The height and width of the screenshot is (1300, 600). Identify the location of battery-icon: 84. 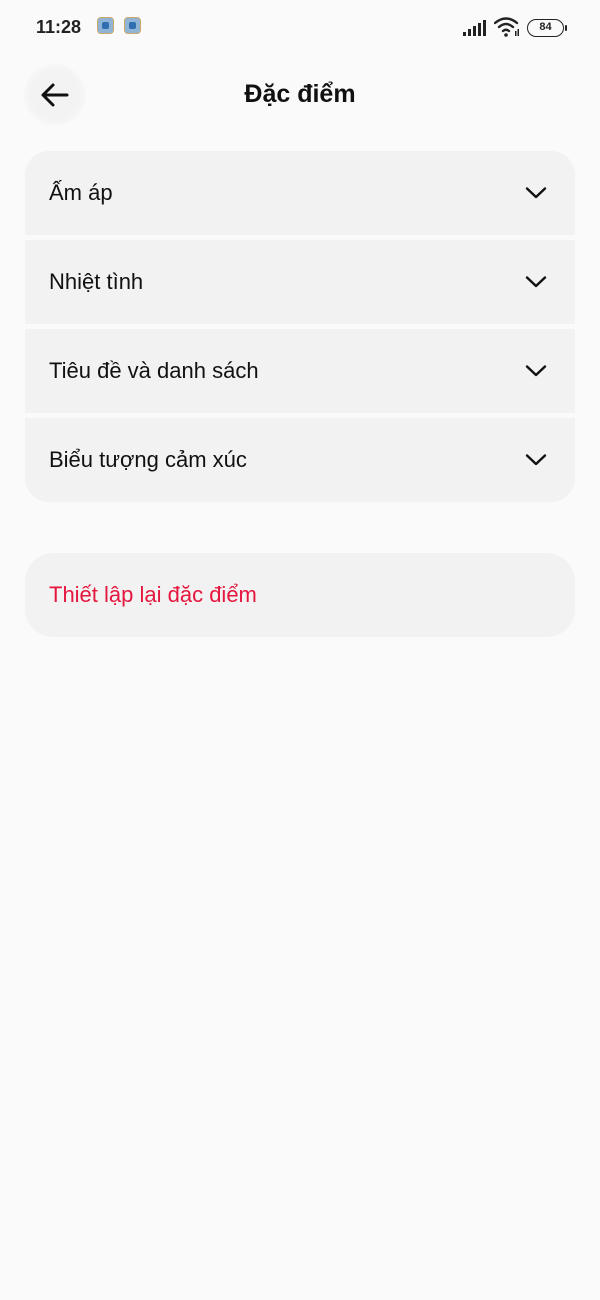
(545, 28).